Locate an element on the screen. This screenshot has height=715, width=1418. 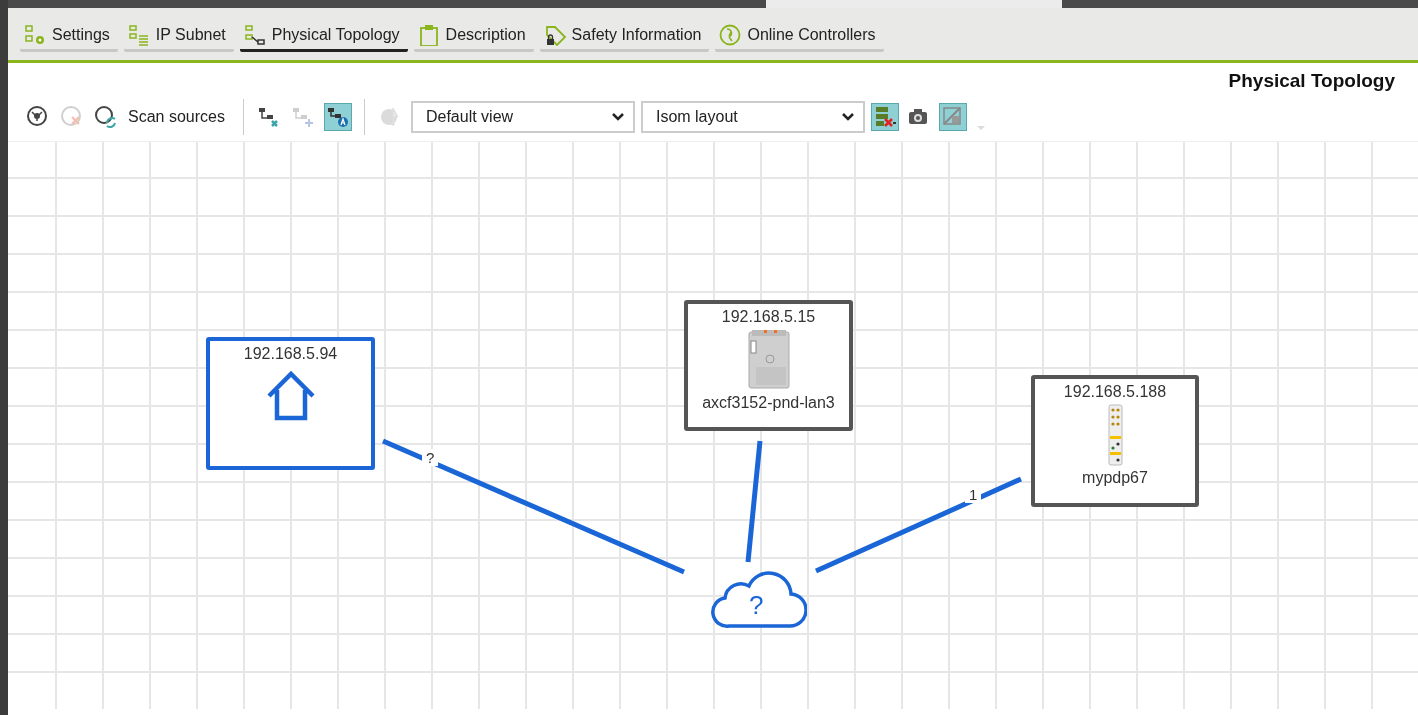
device-name: mypdp67 is located at coordinates (1115, 478).